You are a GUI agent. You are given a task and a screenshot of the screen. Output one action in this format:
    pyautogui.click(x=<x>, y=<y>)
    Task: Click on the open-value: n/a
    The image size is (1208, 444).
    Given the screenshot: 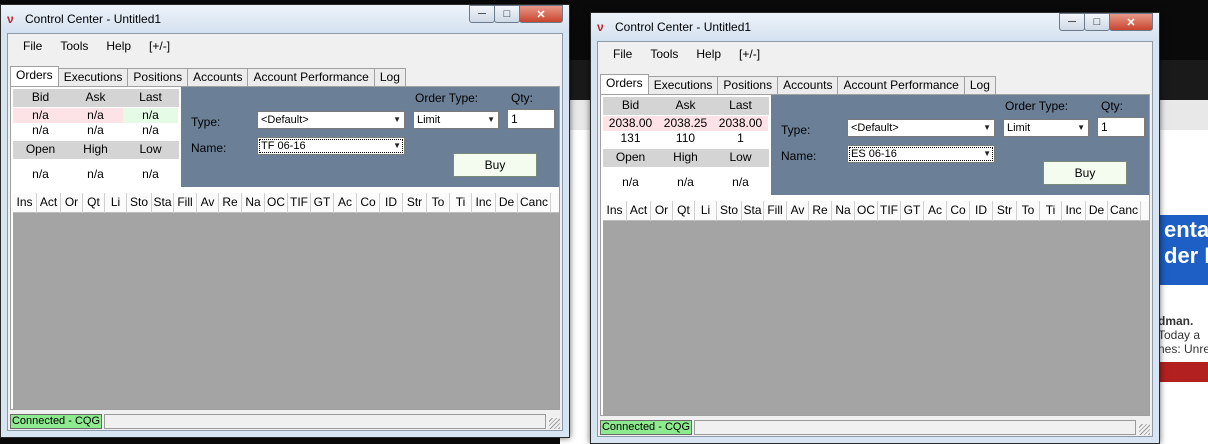 What is the action you would take?
    pyautogui.click(x=40, y=174)
    